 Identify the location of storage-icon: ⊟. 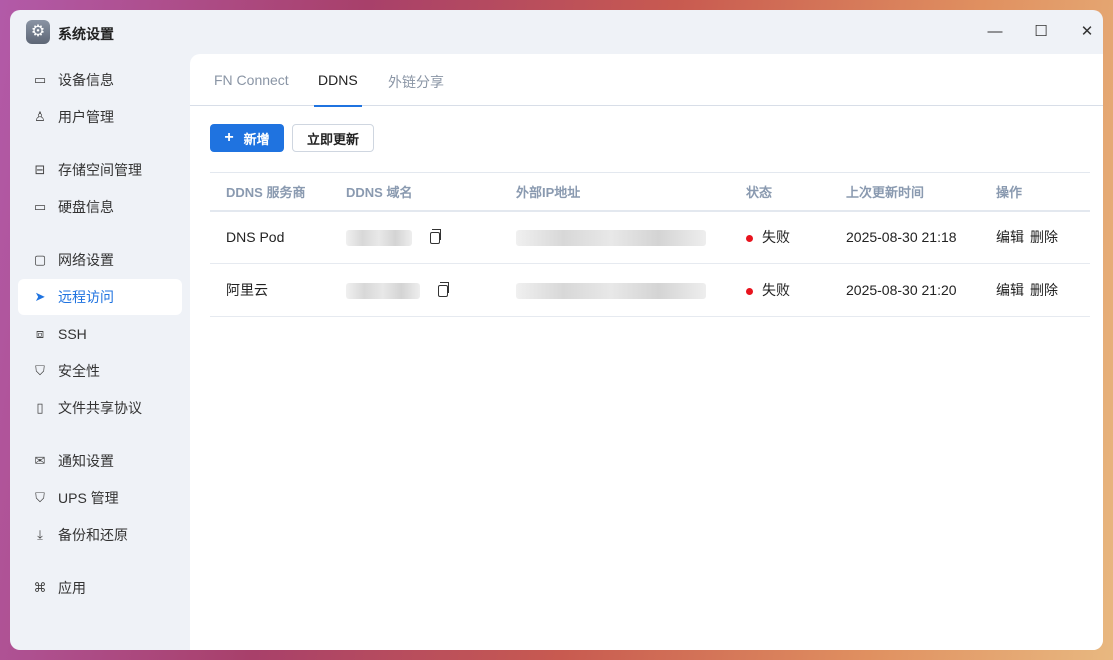
(40, 169).